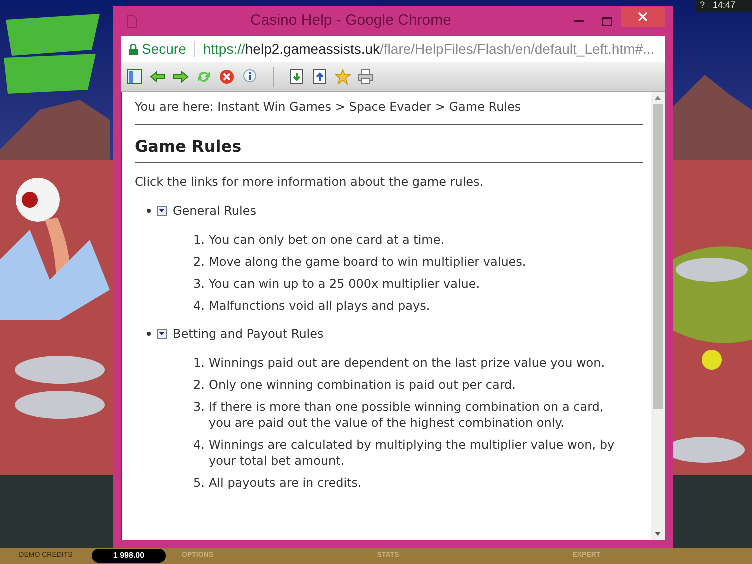  What do you see at coordinates (135, 76) in the screenshot?
I see `sidebar-icon` at bounding box center [135, 76].